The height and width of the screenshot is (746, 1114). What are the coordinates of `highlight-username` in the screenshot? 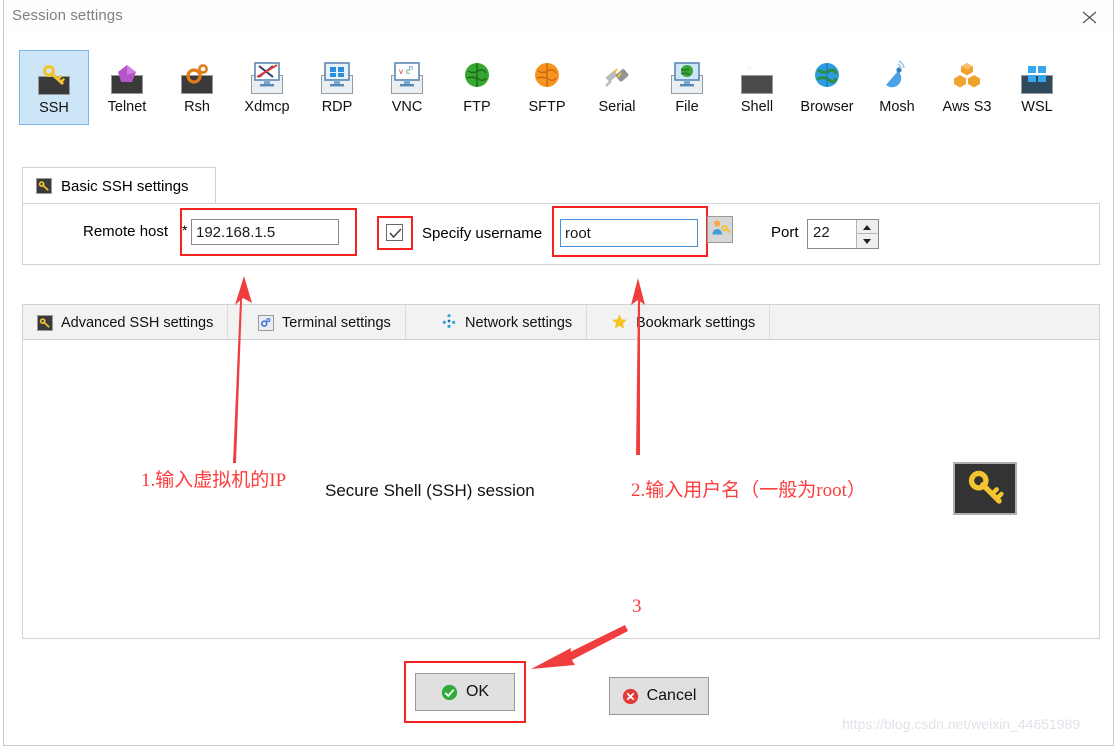 It's located at (630, 231).